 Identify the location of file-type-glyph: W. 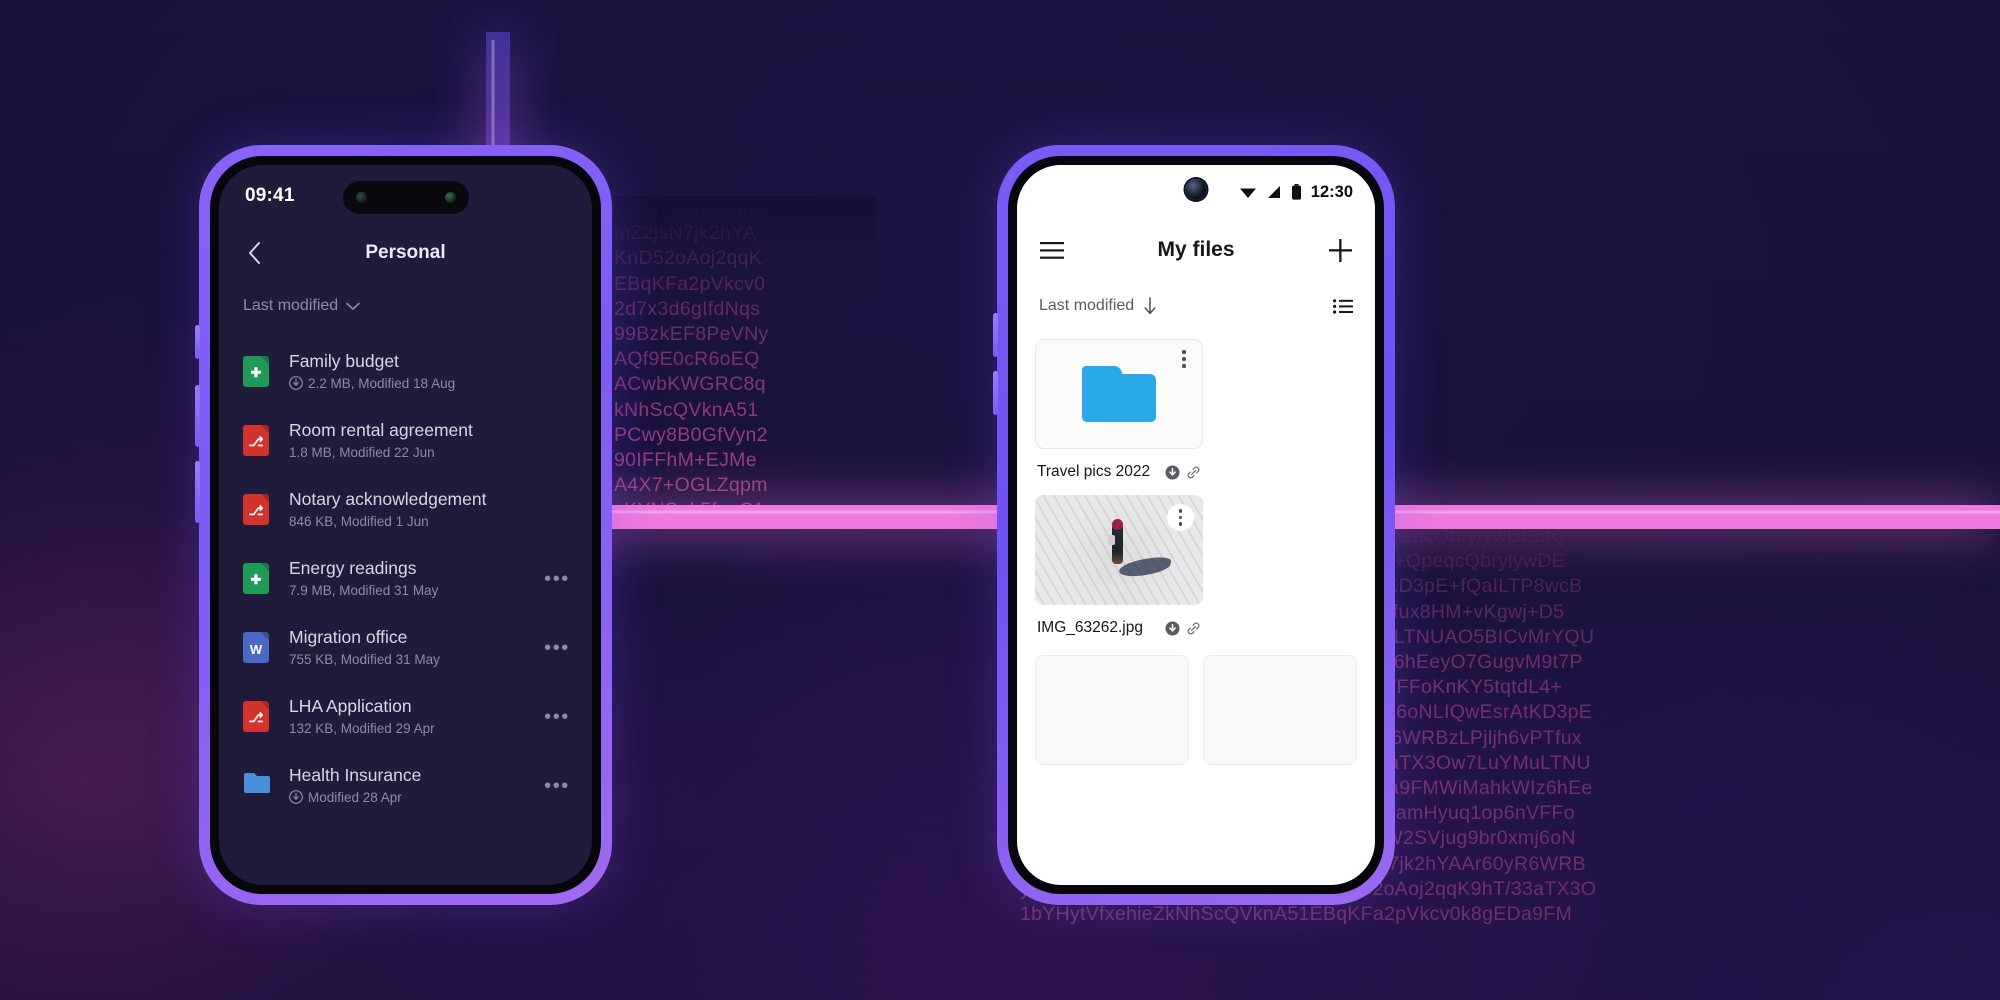
(256, 649).